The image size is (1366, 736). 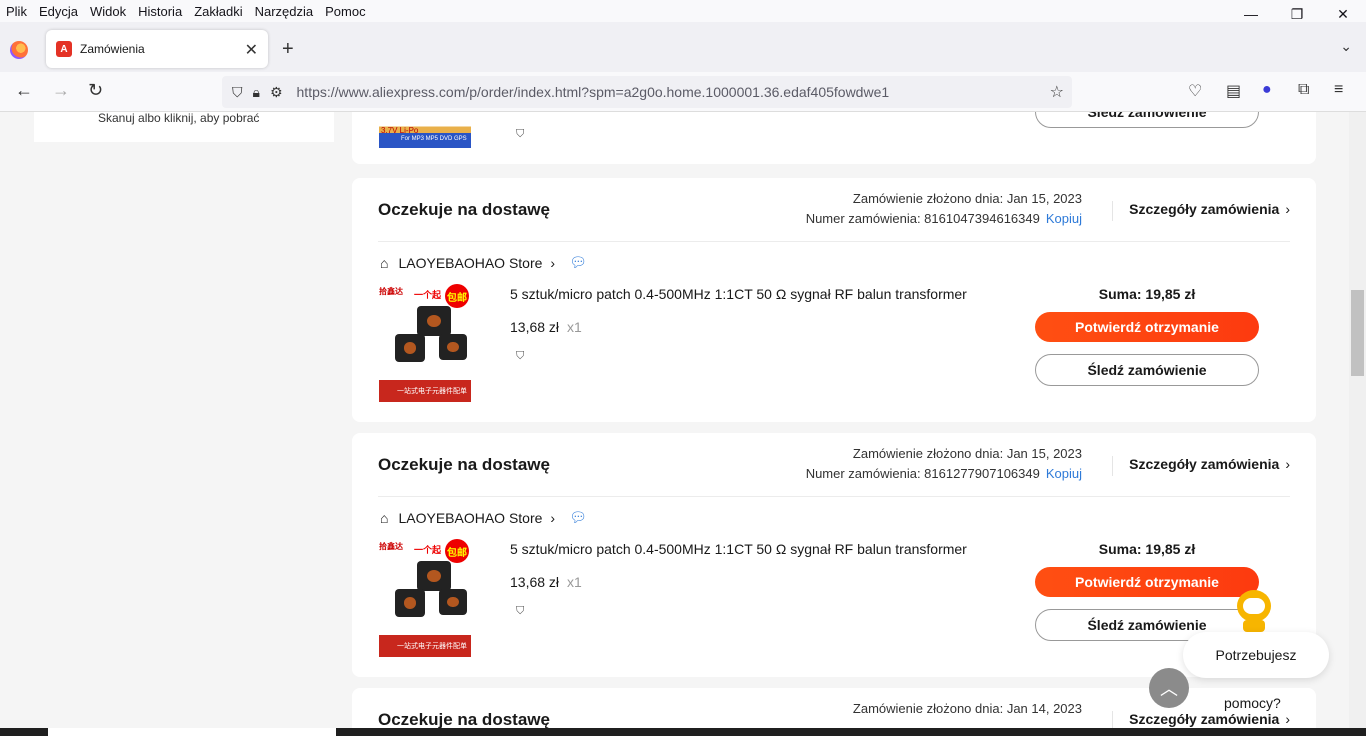 I want to click on extension-icon: ●, so click(x=1267, y=90).